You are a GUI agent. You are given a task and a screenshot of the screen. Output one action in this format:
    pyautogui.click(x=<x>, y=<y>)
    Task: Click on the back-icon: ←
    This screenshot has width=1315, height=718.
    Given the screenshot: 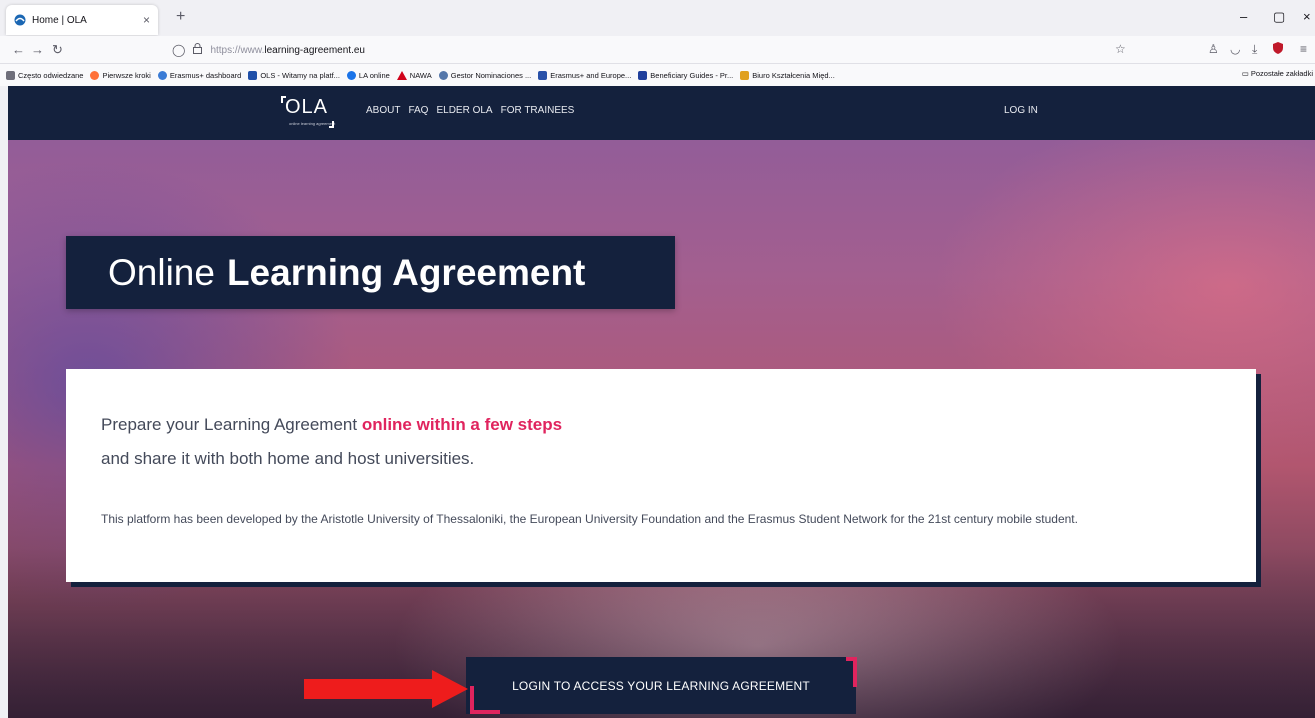 What is the action you would take?
    pyautogui.click(x=18, y=49)
    